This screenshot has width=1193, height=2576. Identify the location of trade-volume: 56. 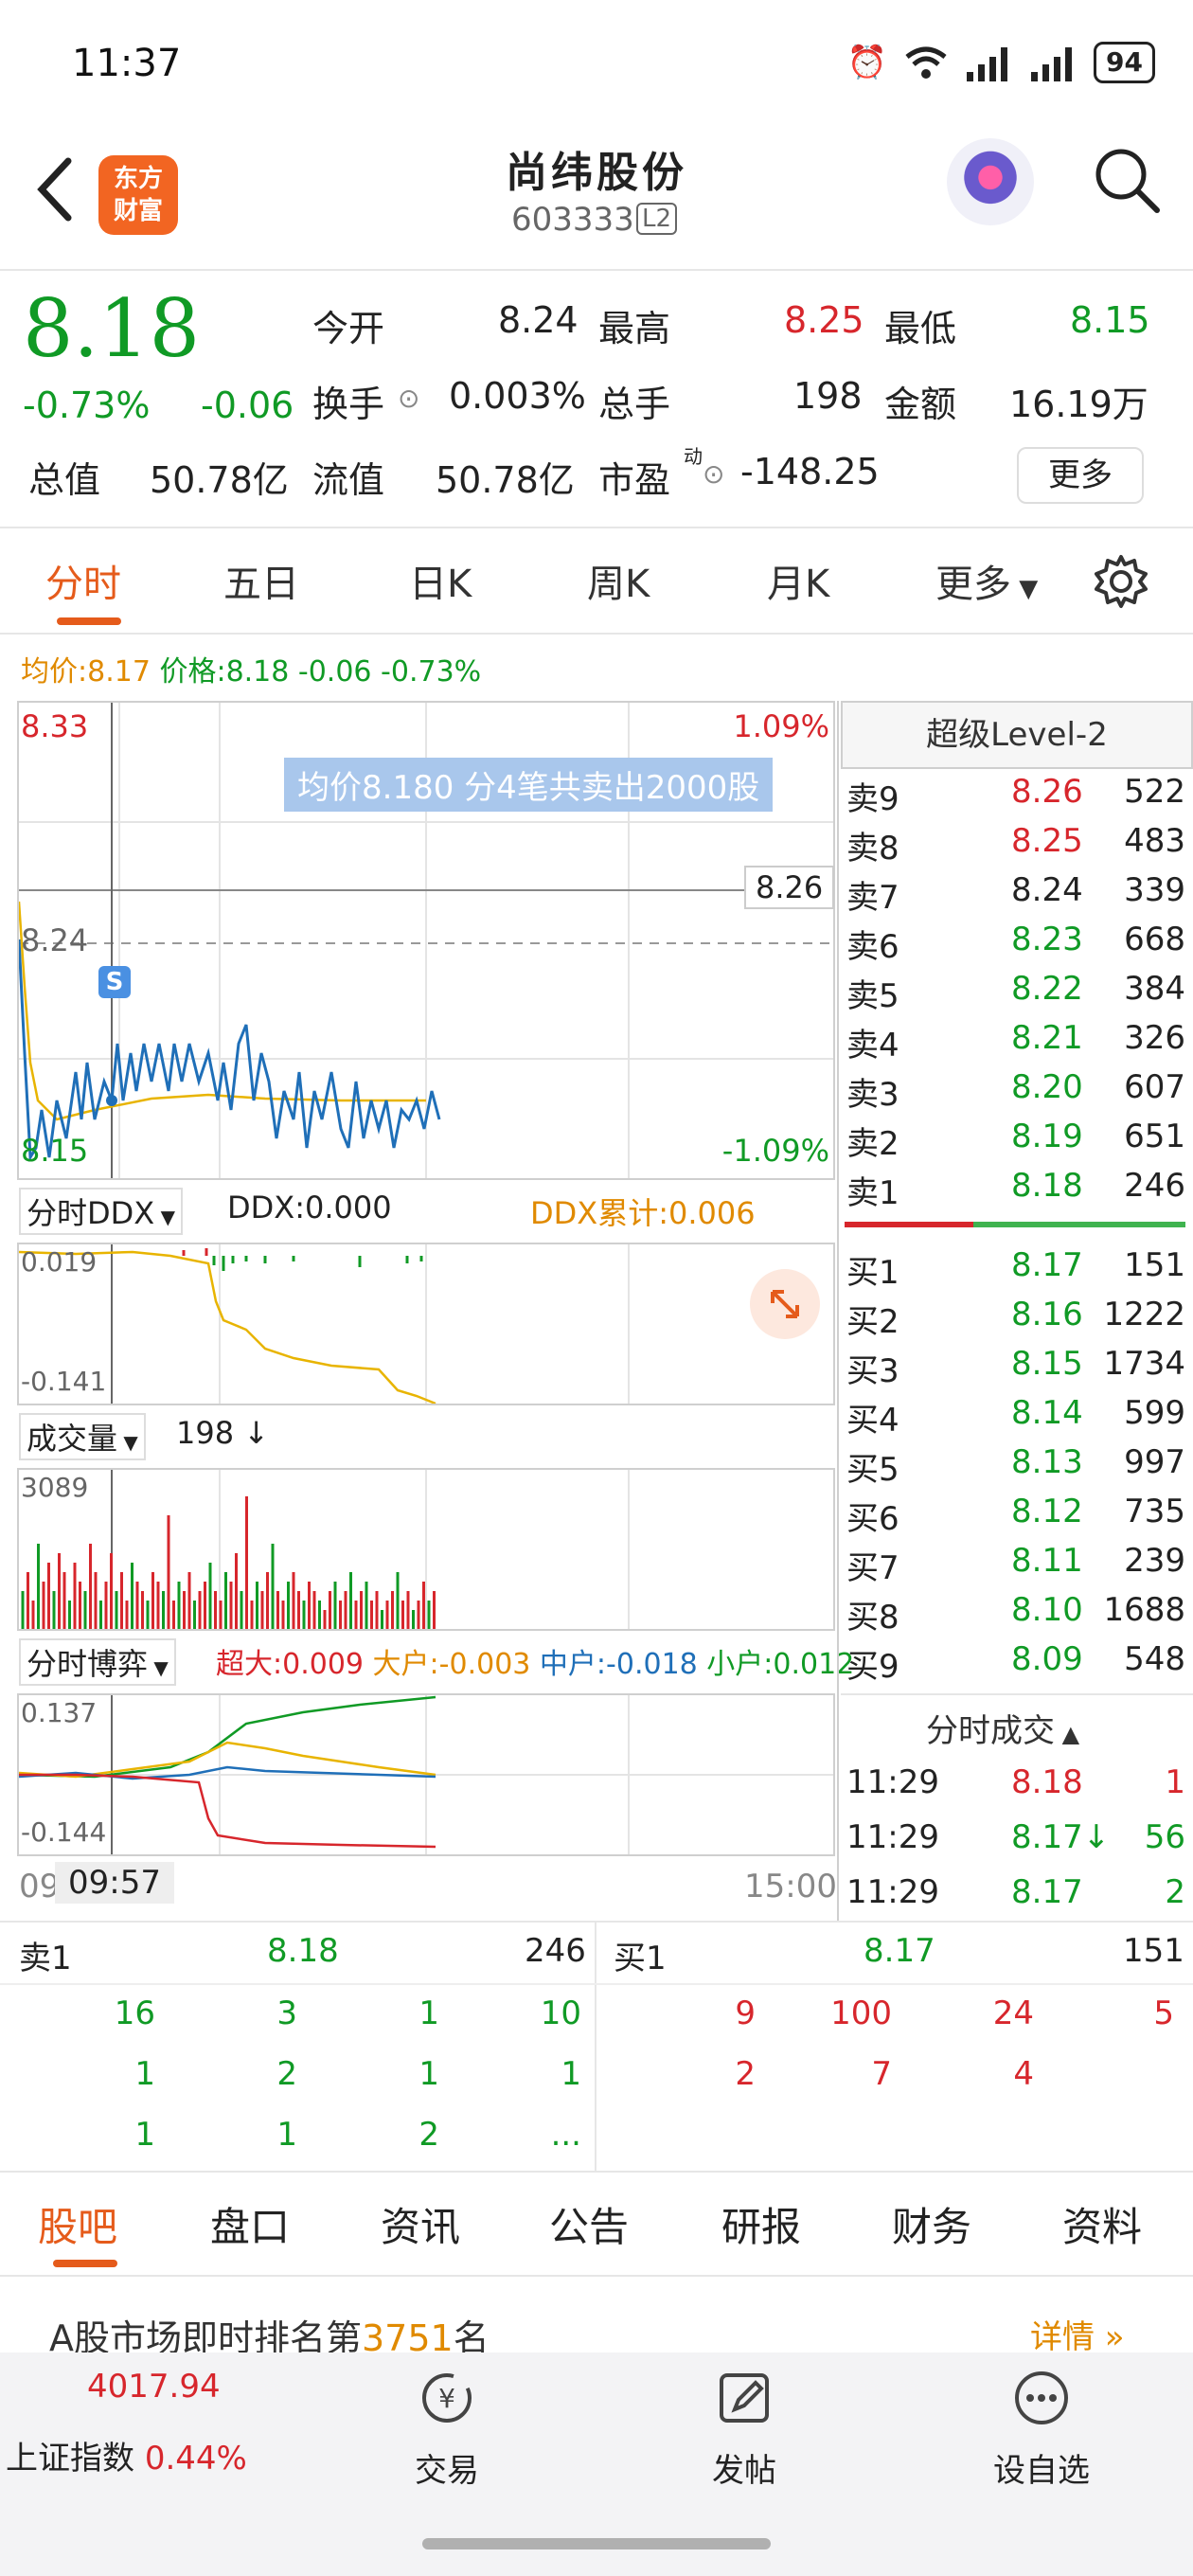
(1164, 1837).